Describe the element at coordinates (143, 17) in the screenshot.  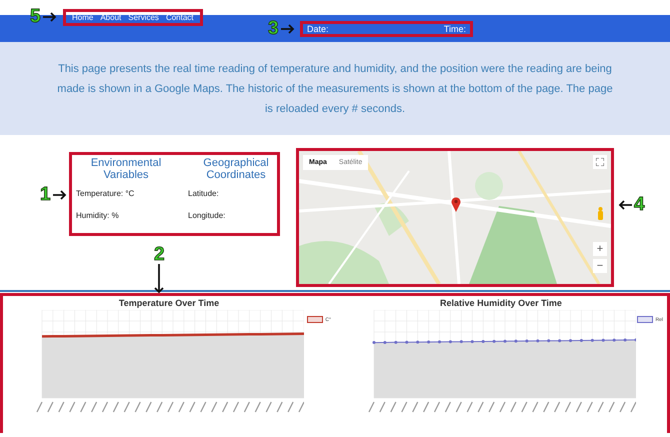
I see `nav-link: Services` at that location.